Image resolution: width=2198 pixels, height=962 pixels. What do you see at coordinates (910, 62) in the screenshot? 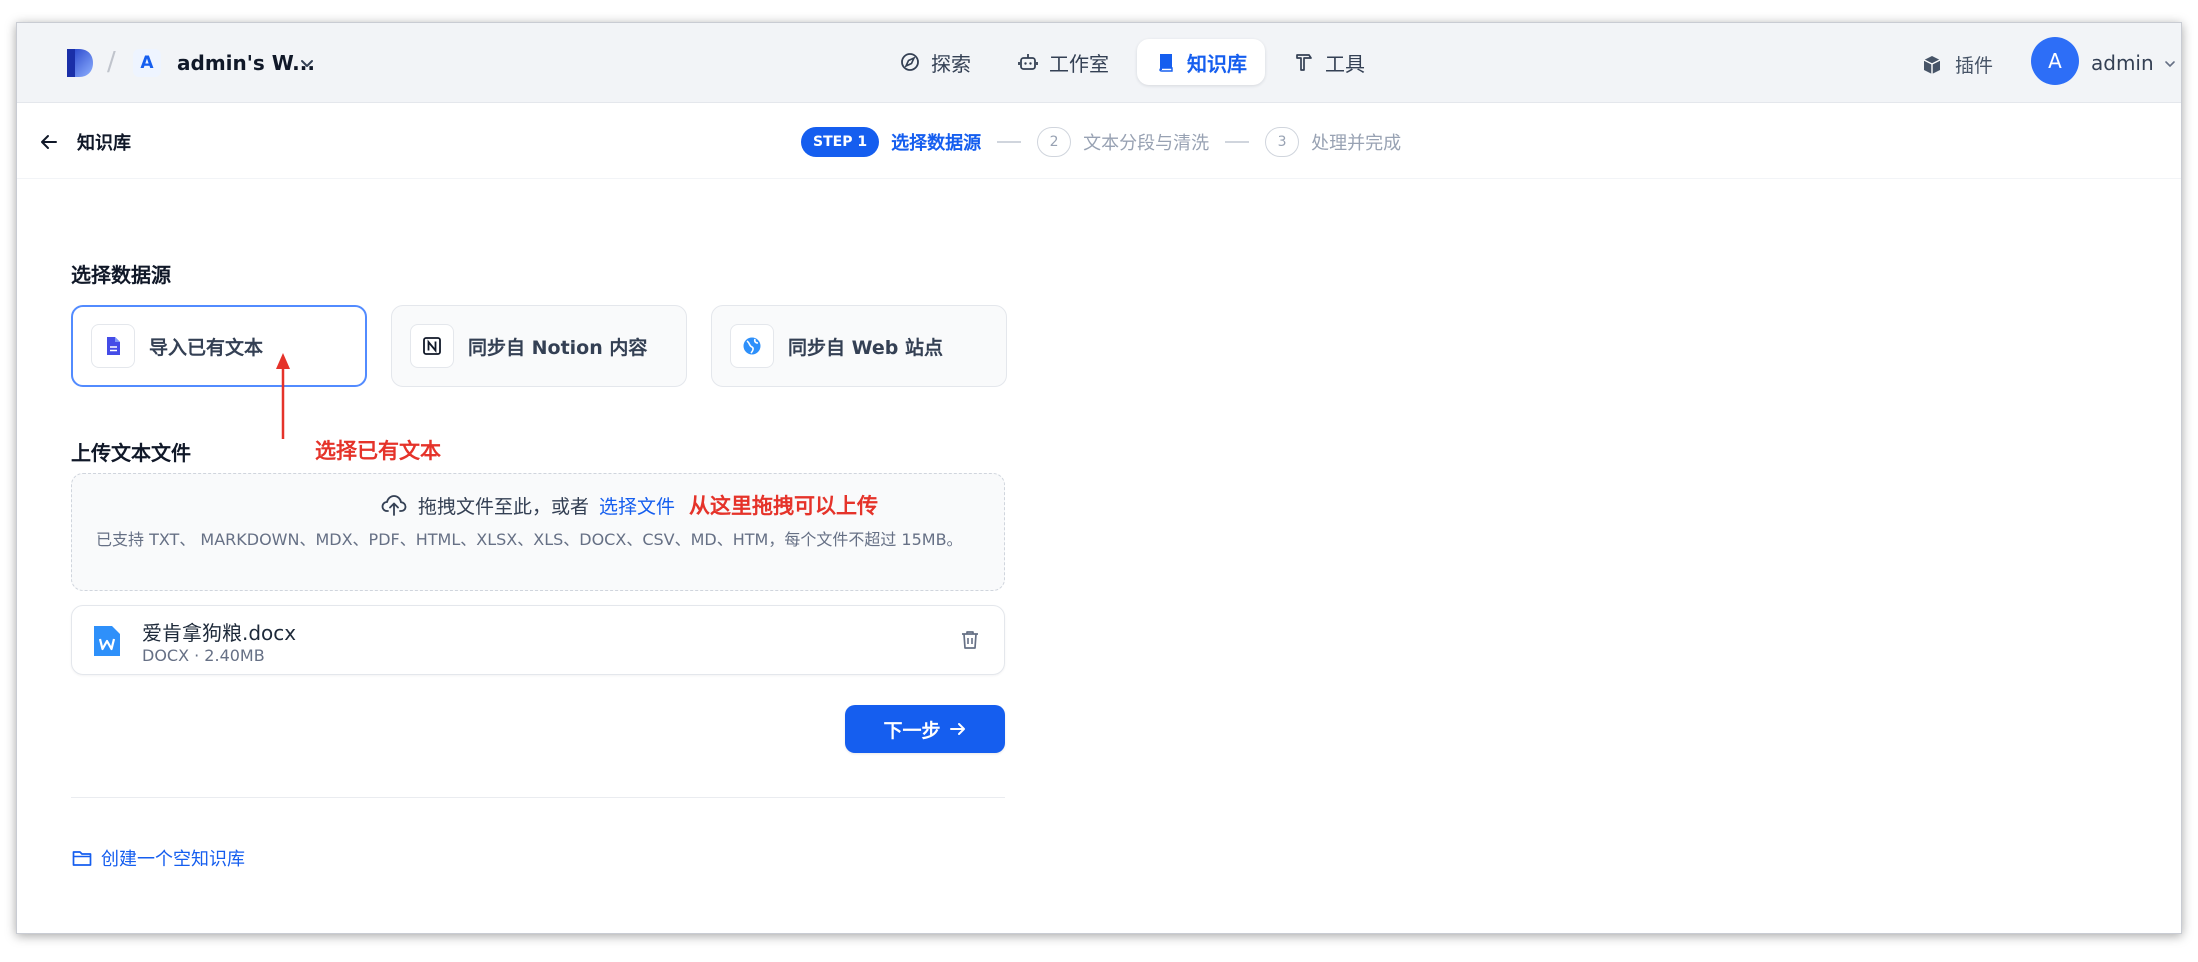
I see `compass-icon` at bounding box center [910, 62].